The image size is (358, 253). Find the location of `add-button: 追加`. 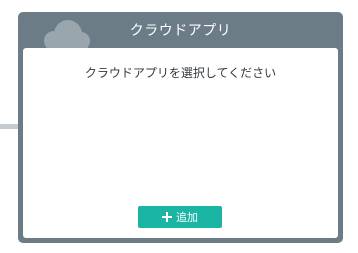

add-button: 追加 is located at coordinates (180, 217).